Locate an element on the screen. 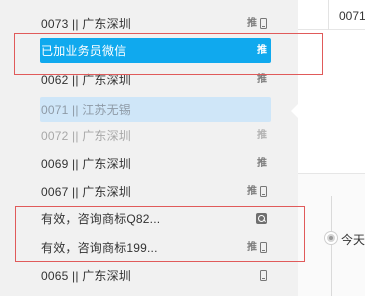 This screenshot has height=296, width=365. timeline-dot-icon is located at coordinates (331, 238).